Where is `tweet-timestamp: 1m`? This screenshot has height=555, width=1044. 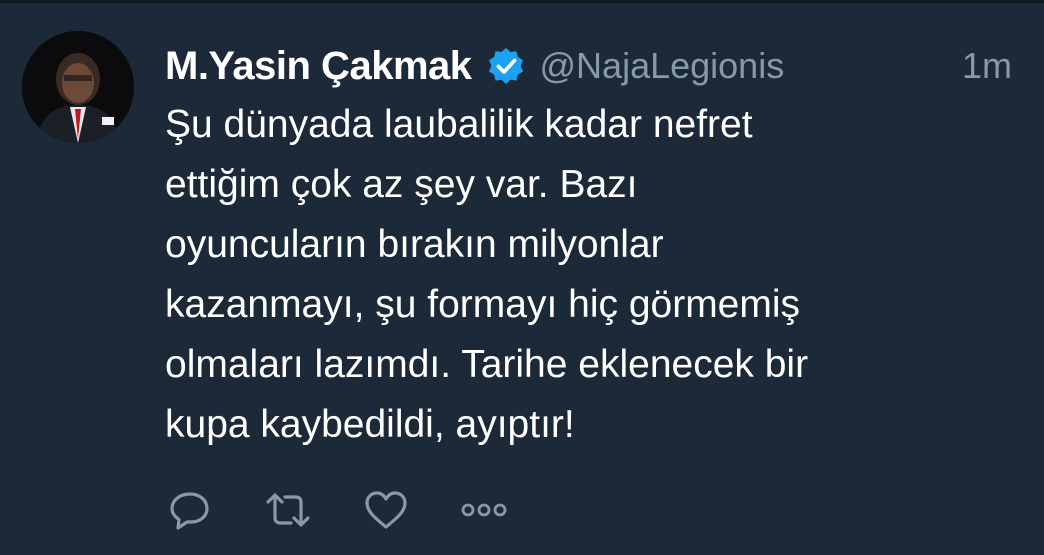
tweet-timestamp: 1m is located at coordinates (987, 66).